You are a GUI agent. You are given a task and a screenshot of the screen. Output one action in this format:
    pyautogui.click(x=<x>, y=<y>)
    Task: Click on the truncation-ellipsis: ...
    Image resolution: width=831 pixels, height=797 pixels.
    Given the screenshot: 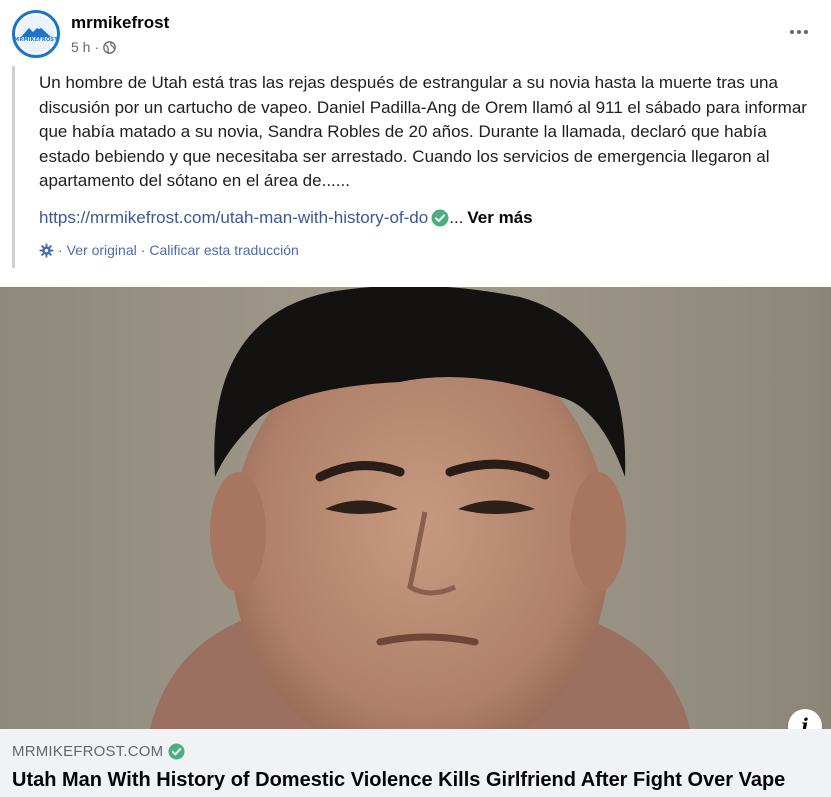 What is the action you would take?
    pyautogui.click(x=456, y=217)
    